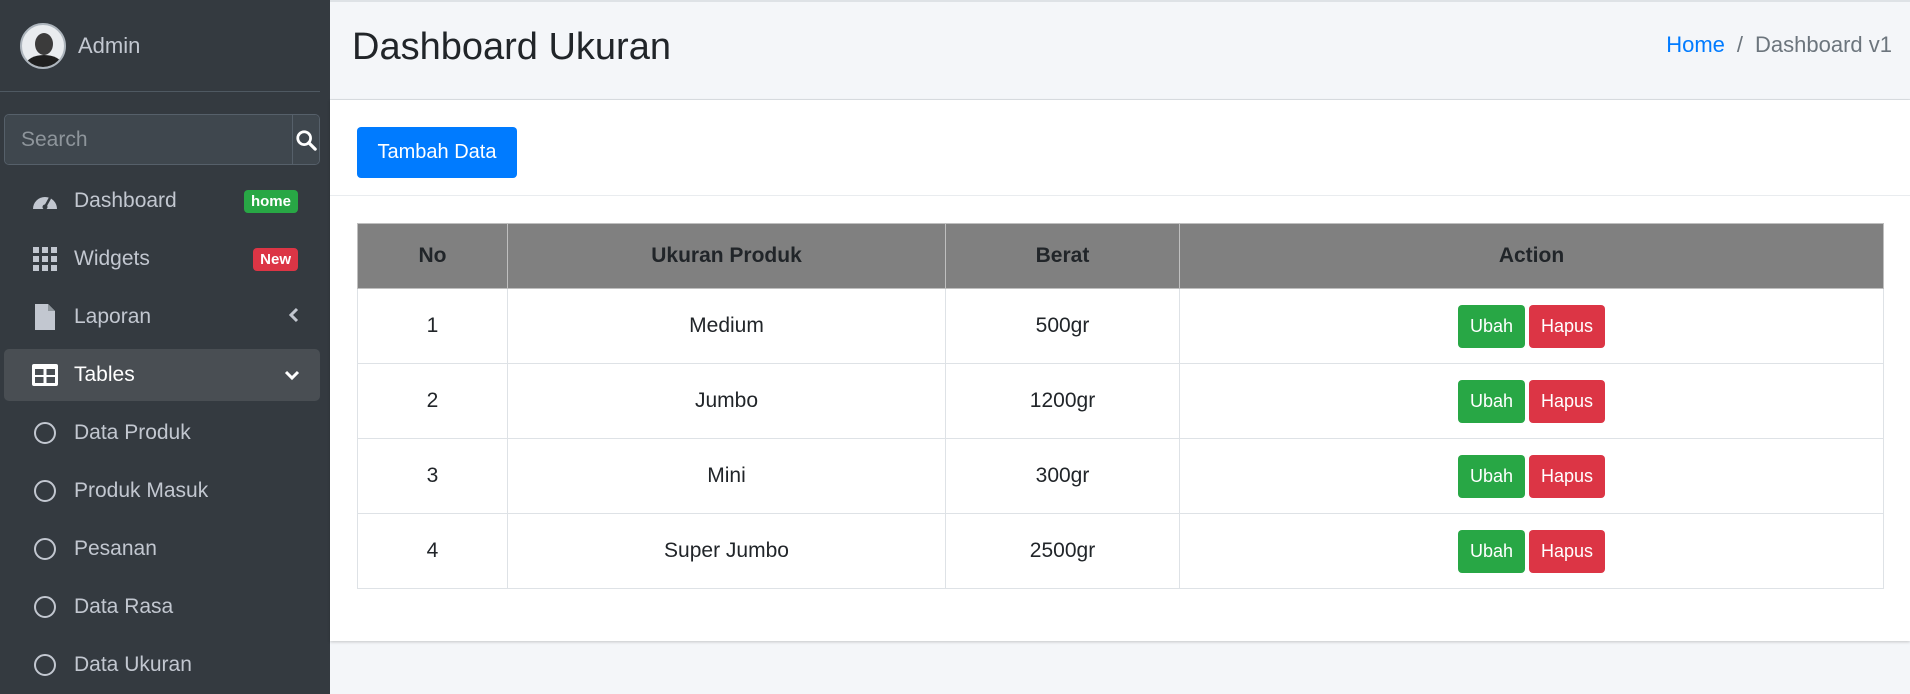  I want to click on sidebar-search, so click(162, 139).